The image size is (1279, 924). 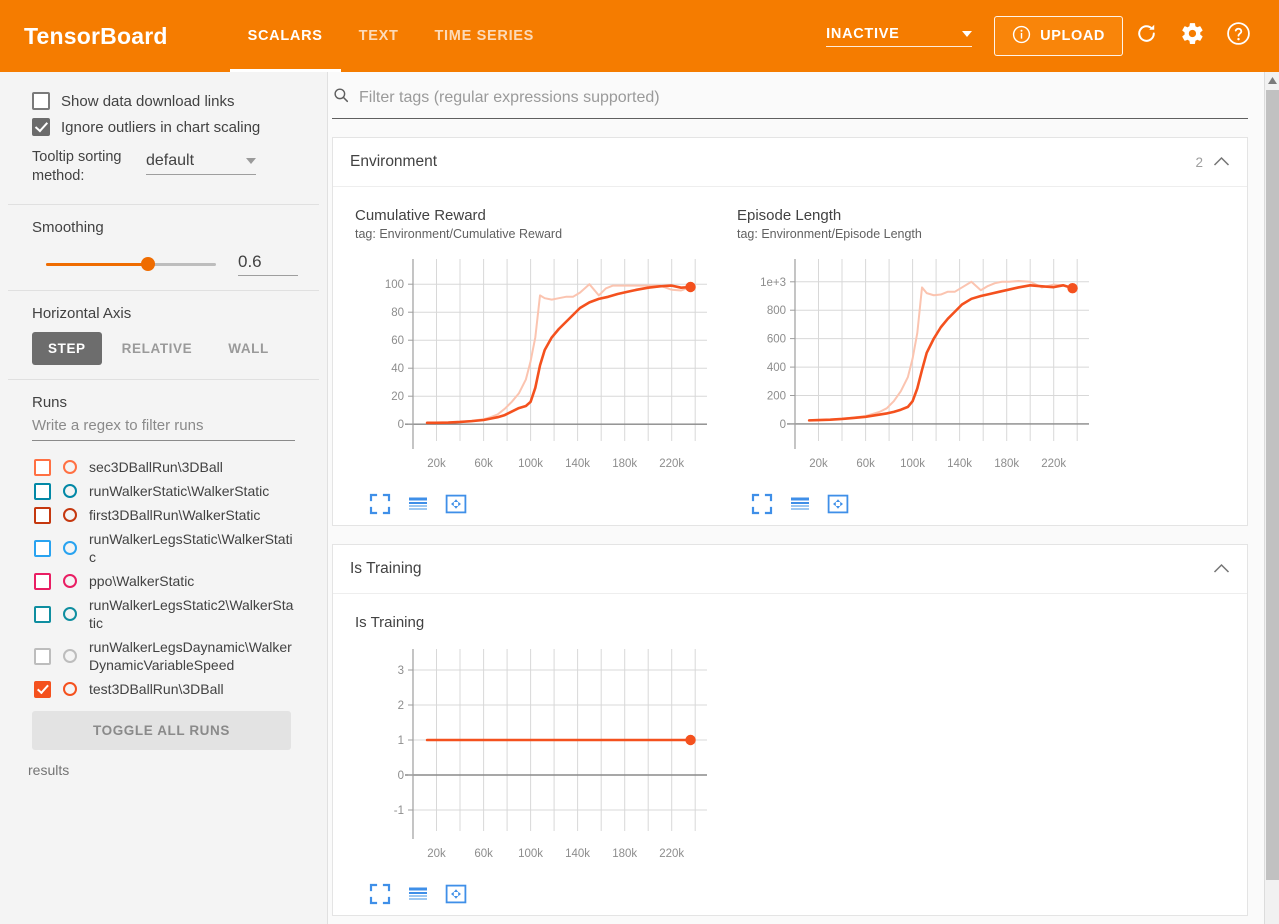 What do you see at coordinates (163, 581) in the screenshot?
I see `run-item: ppo\WalkerStatic` at bounding box center [163, 581].